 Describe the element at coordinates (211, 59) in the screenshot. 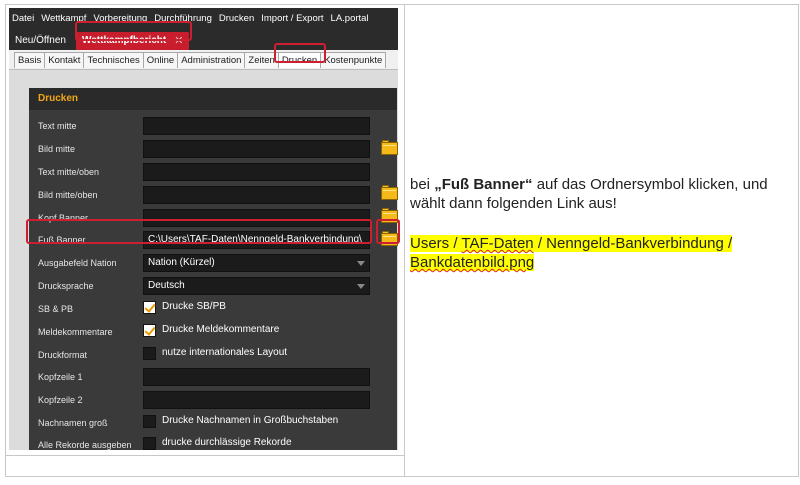

I see `tab-administration: Administration` at that location.